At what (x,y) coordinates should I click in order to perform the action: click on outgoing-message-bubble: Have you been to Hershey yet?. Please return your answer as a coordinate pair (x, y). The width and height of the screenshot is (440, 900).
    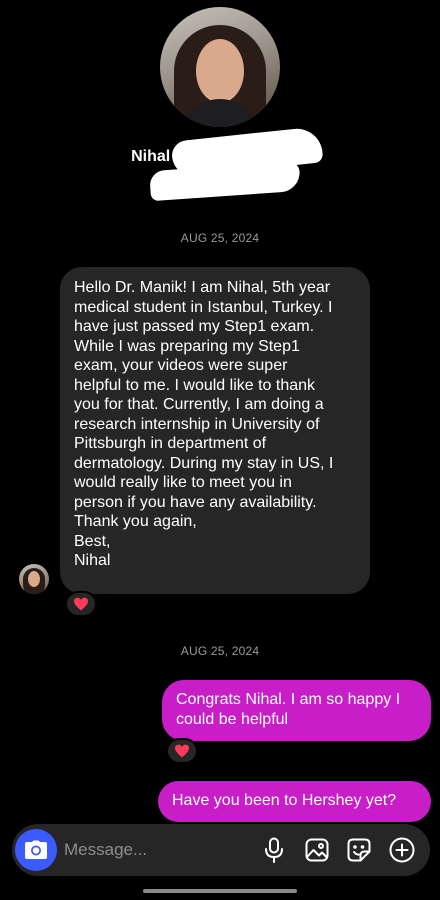
    Looking at the image, I should click on (294, 801).